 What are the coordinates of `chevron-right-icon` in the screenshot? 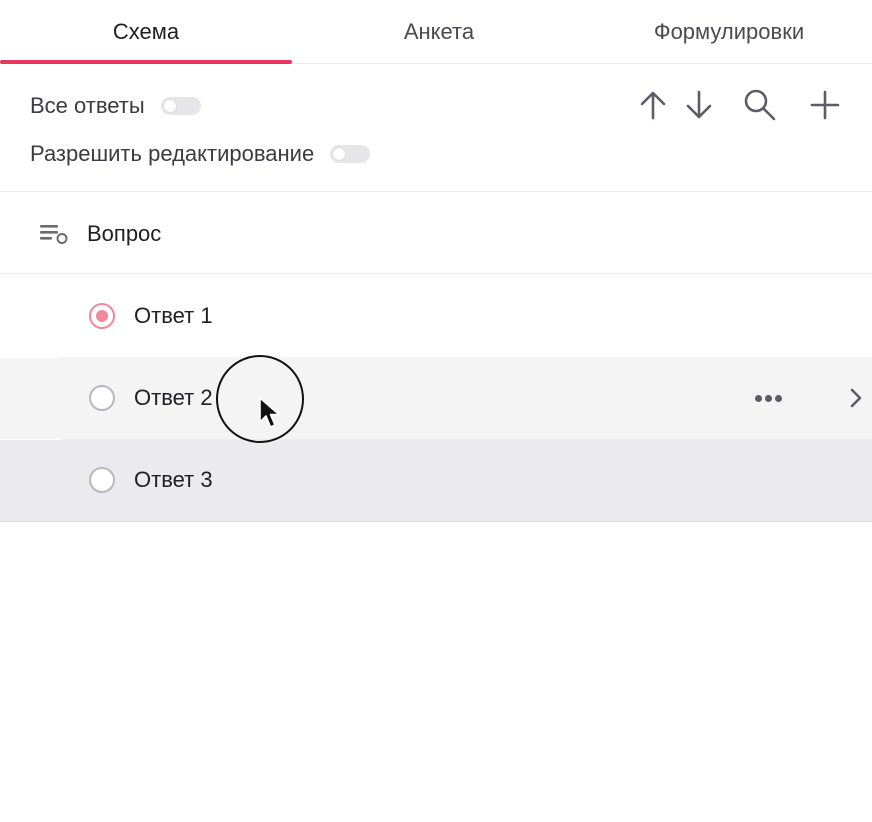 It's located at (856, 398).